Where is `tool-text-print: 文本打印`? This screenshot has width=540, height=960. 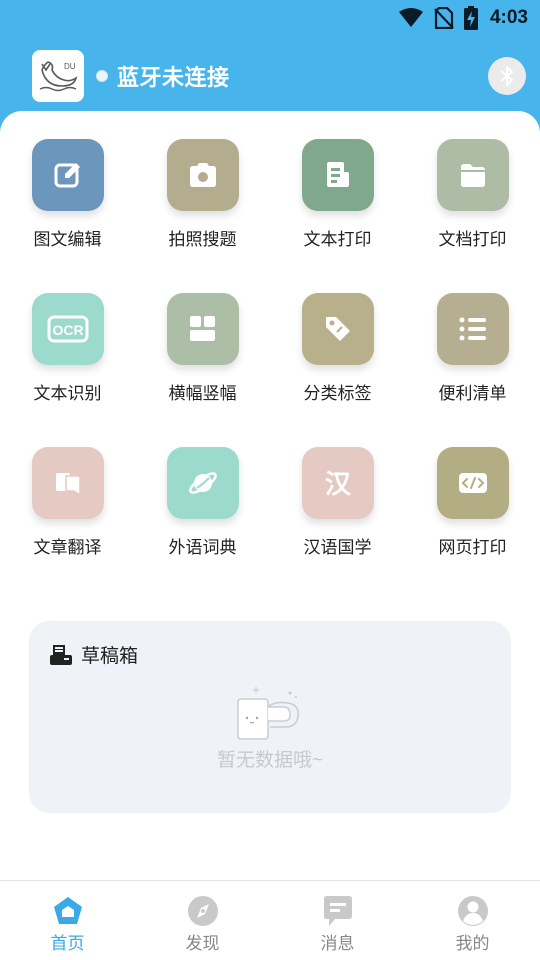 tool-text-print: 文本打印 is located at coordinates (337, 194).